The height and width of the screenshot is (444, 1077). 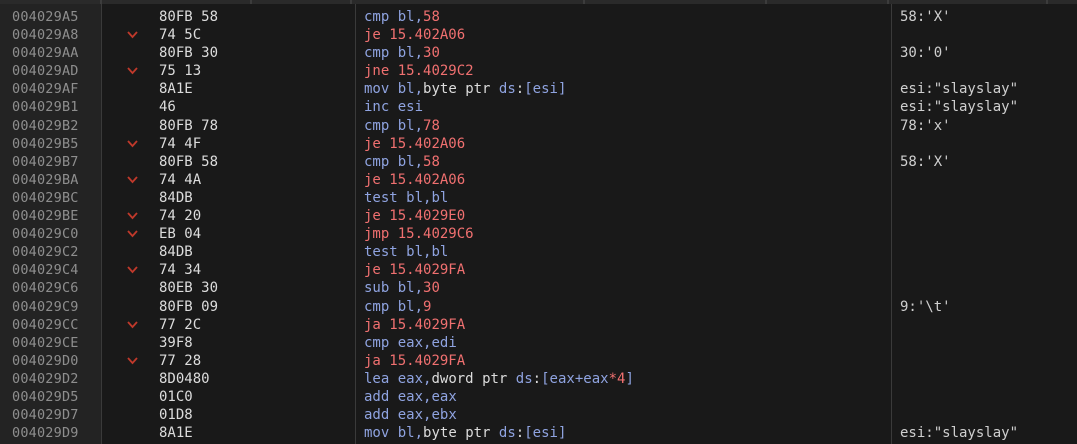 I want to click on instruction-row: 004029C2 84DB test bl,bl, so click(x=538, y=252).